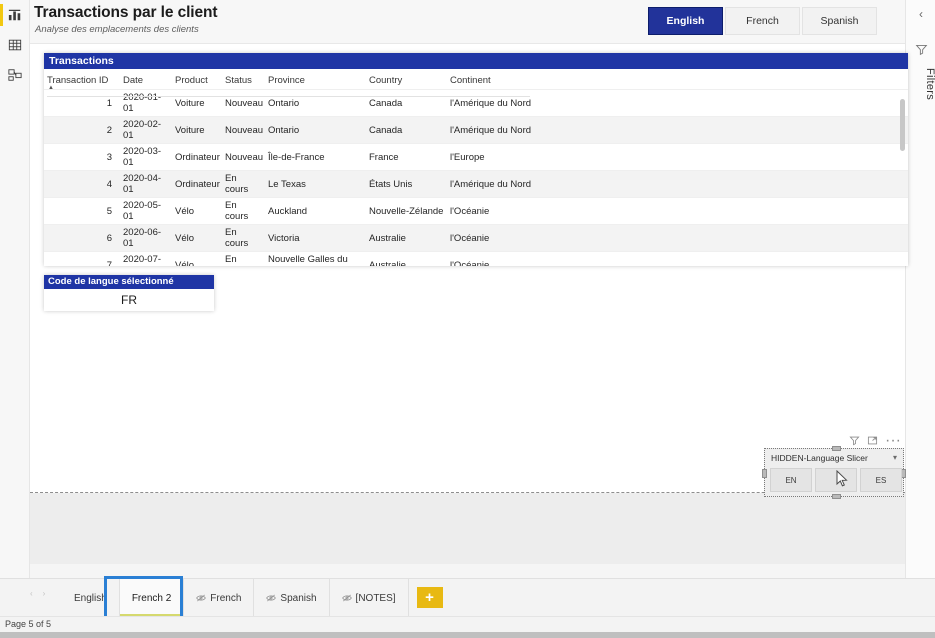  I want to click on header-underline, so click(288, 96).